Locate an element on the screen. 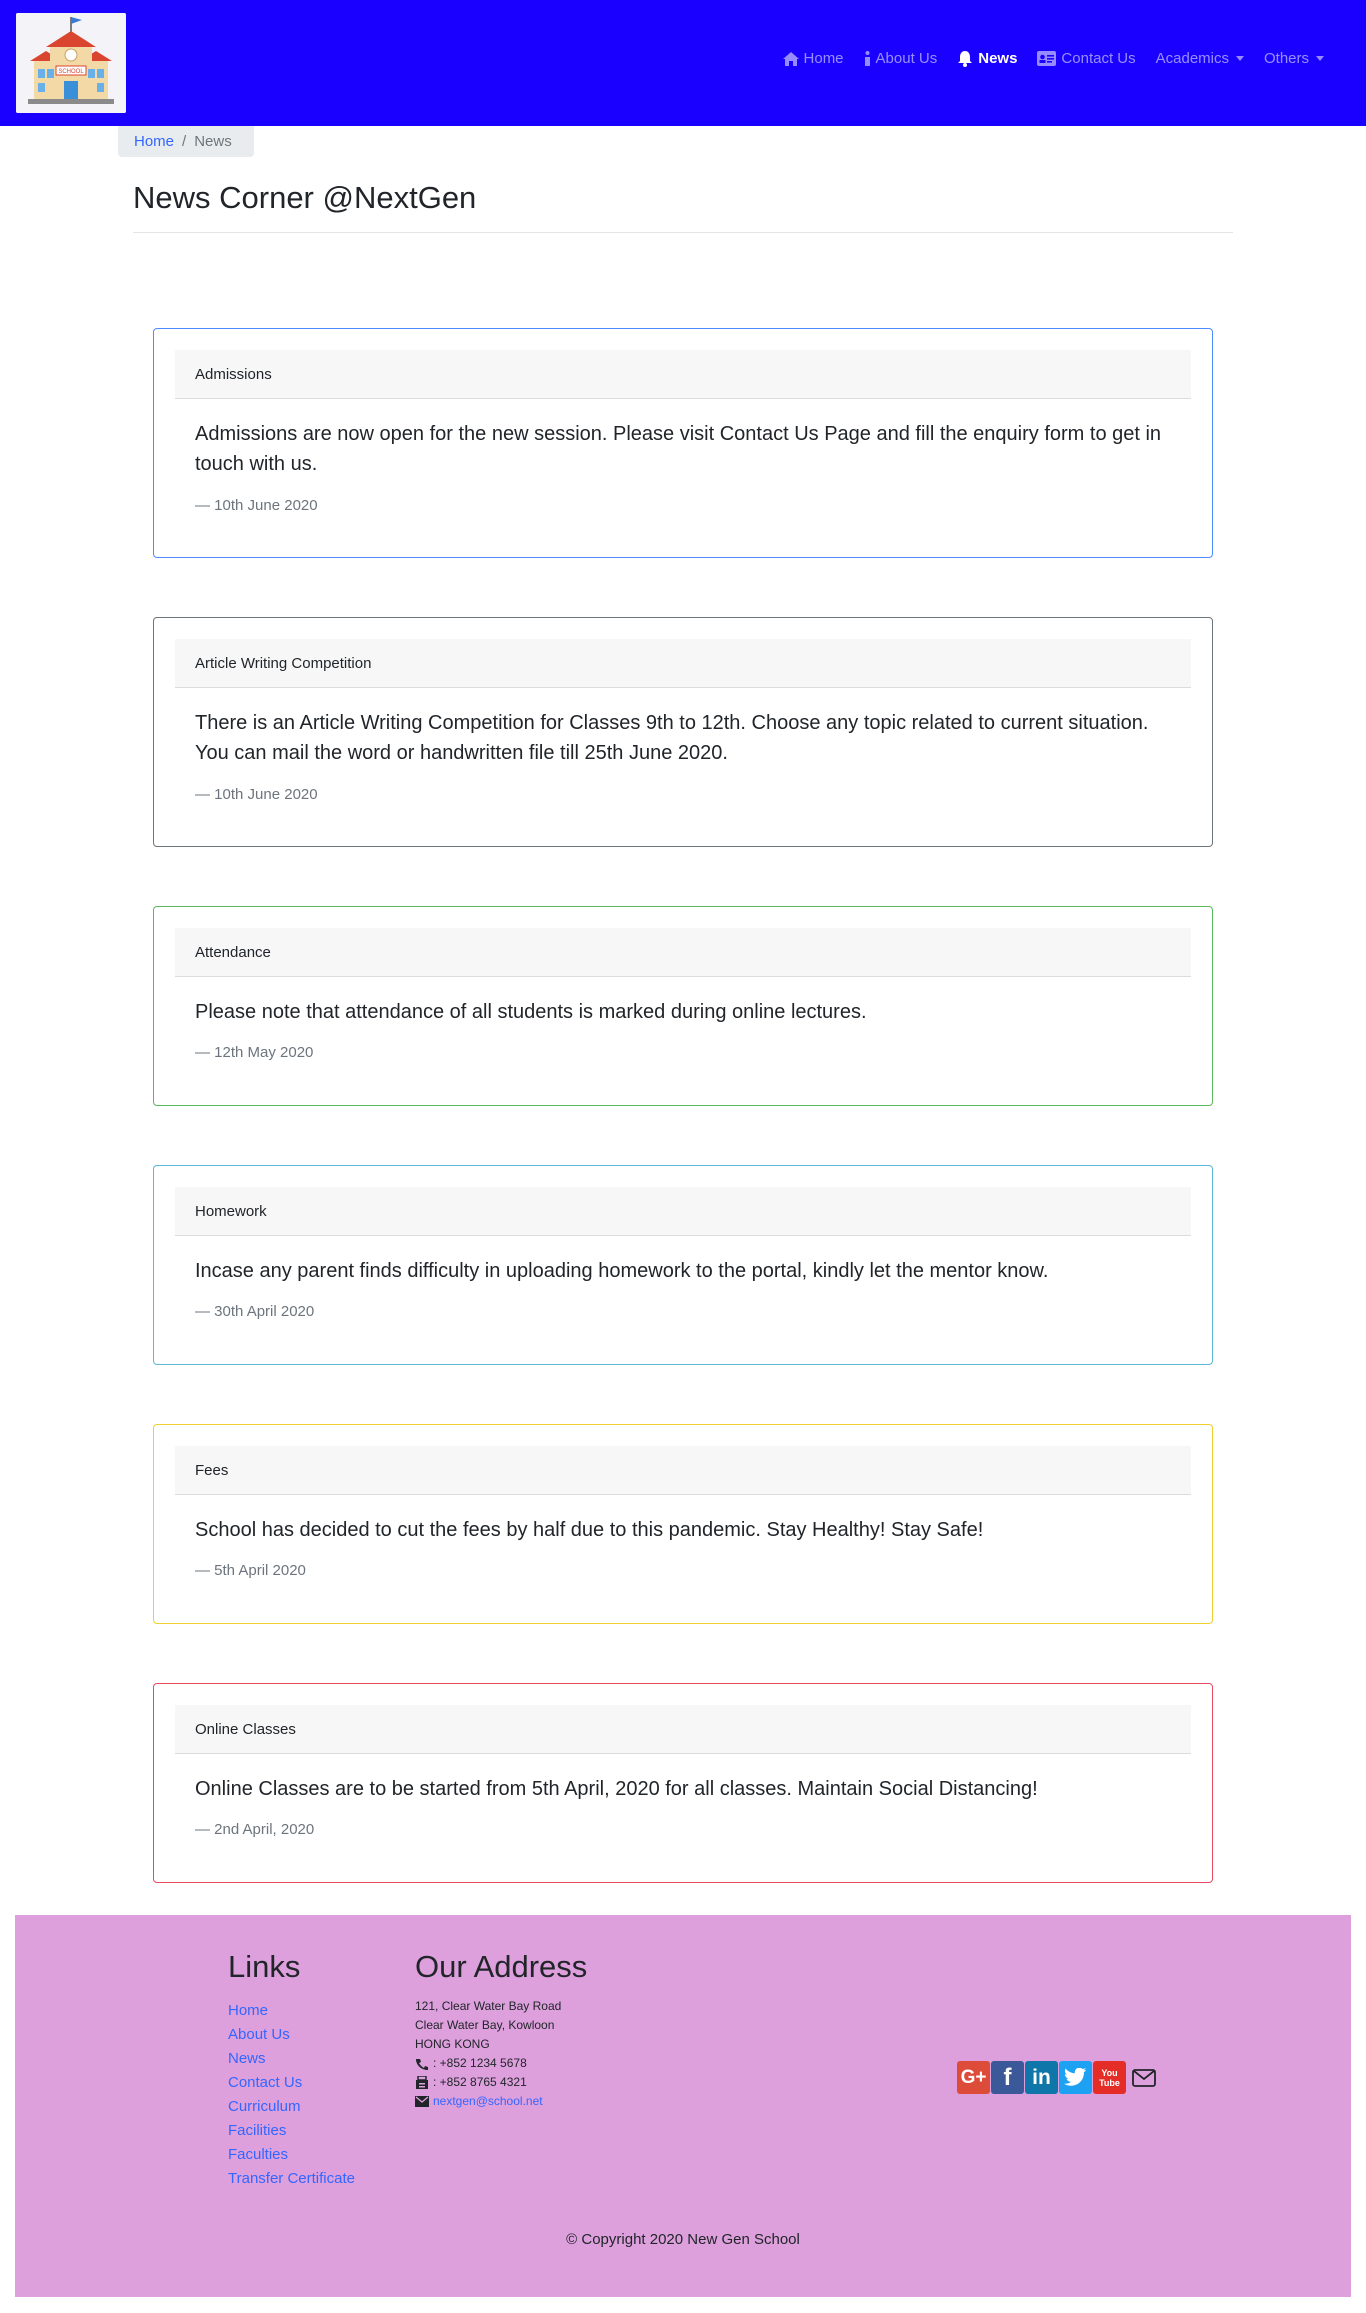 This screenshot has height=2313, width=1366. footer-link-home: Home is located at coordinates (291, 2011).